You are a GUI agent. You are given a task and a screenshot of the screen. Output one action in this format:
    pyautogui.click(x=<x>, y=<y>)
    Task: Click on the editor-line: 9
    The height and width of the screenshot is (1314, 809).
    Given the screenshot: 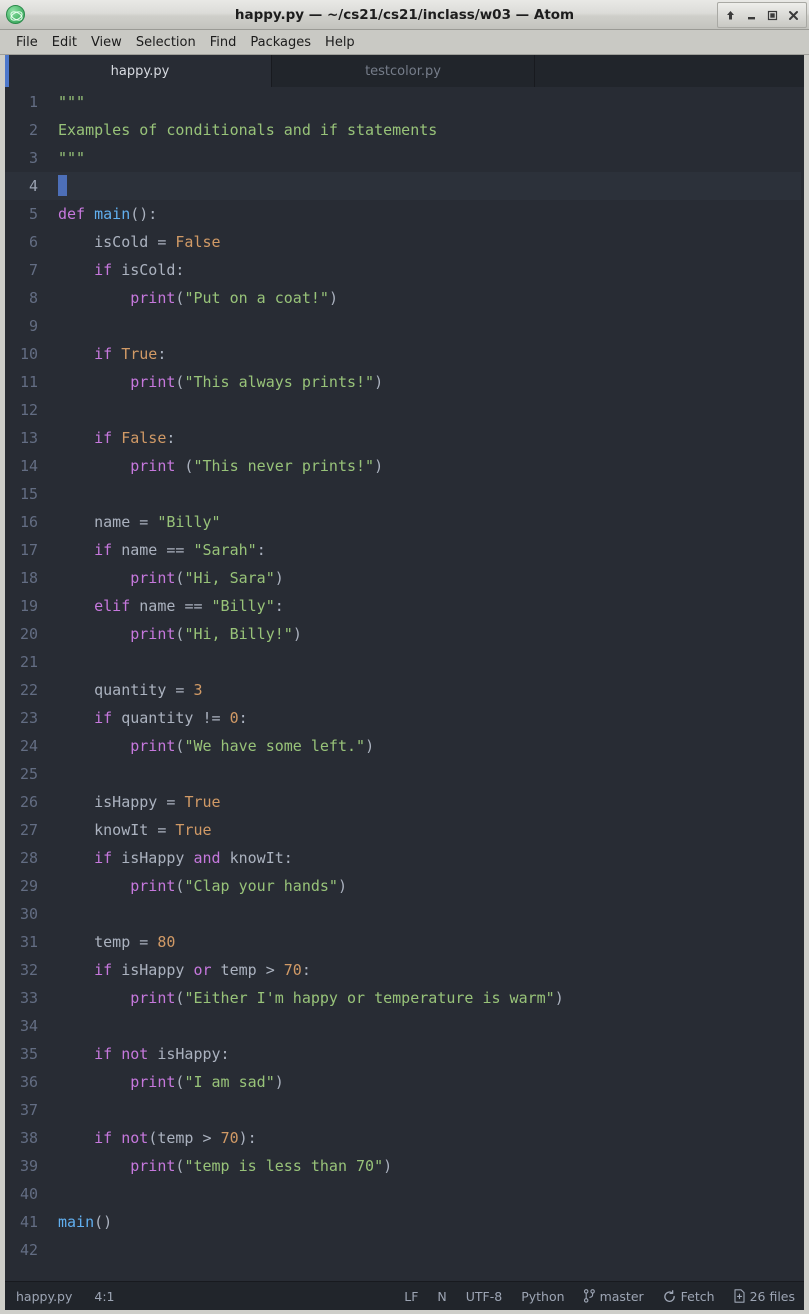 What is the action you would take?
    pyautogui.click(x=404, y=326)
    